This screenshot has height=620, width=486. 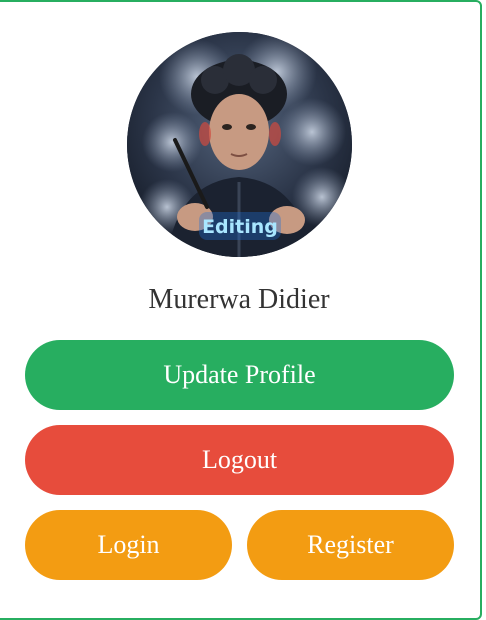 What do you see at coordinates (239, 375) in the screenshot?
I see `update-profile-button: Update Profile` at bounding box center [239, 375].